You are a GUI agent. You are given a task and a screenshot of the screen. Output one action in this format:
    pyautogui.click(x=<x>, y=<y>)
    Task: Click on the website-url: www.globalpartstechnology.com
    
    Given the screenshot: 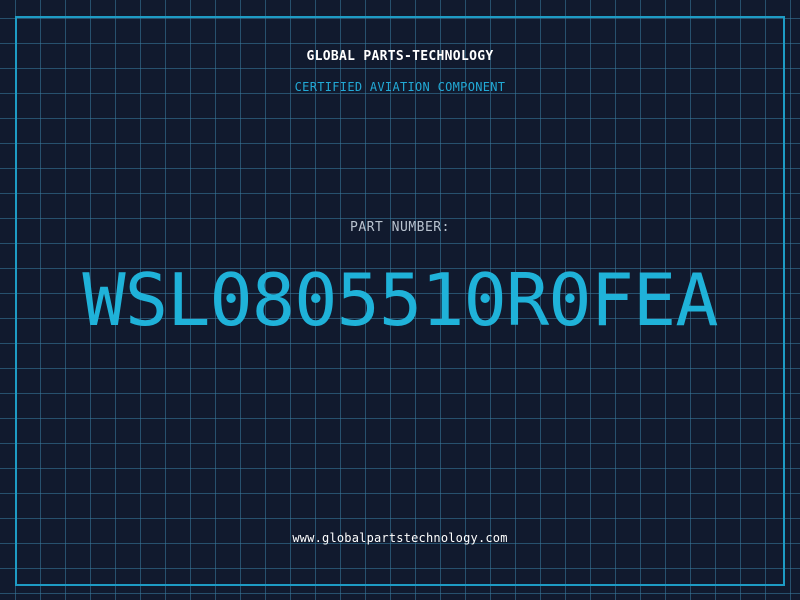 What is the action you would take?
    pyautogui.click(x=400, y=538)
    